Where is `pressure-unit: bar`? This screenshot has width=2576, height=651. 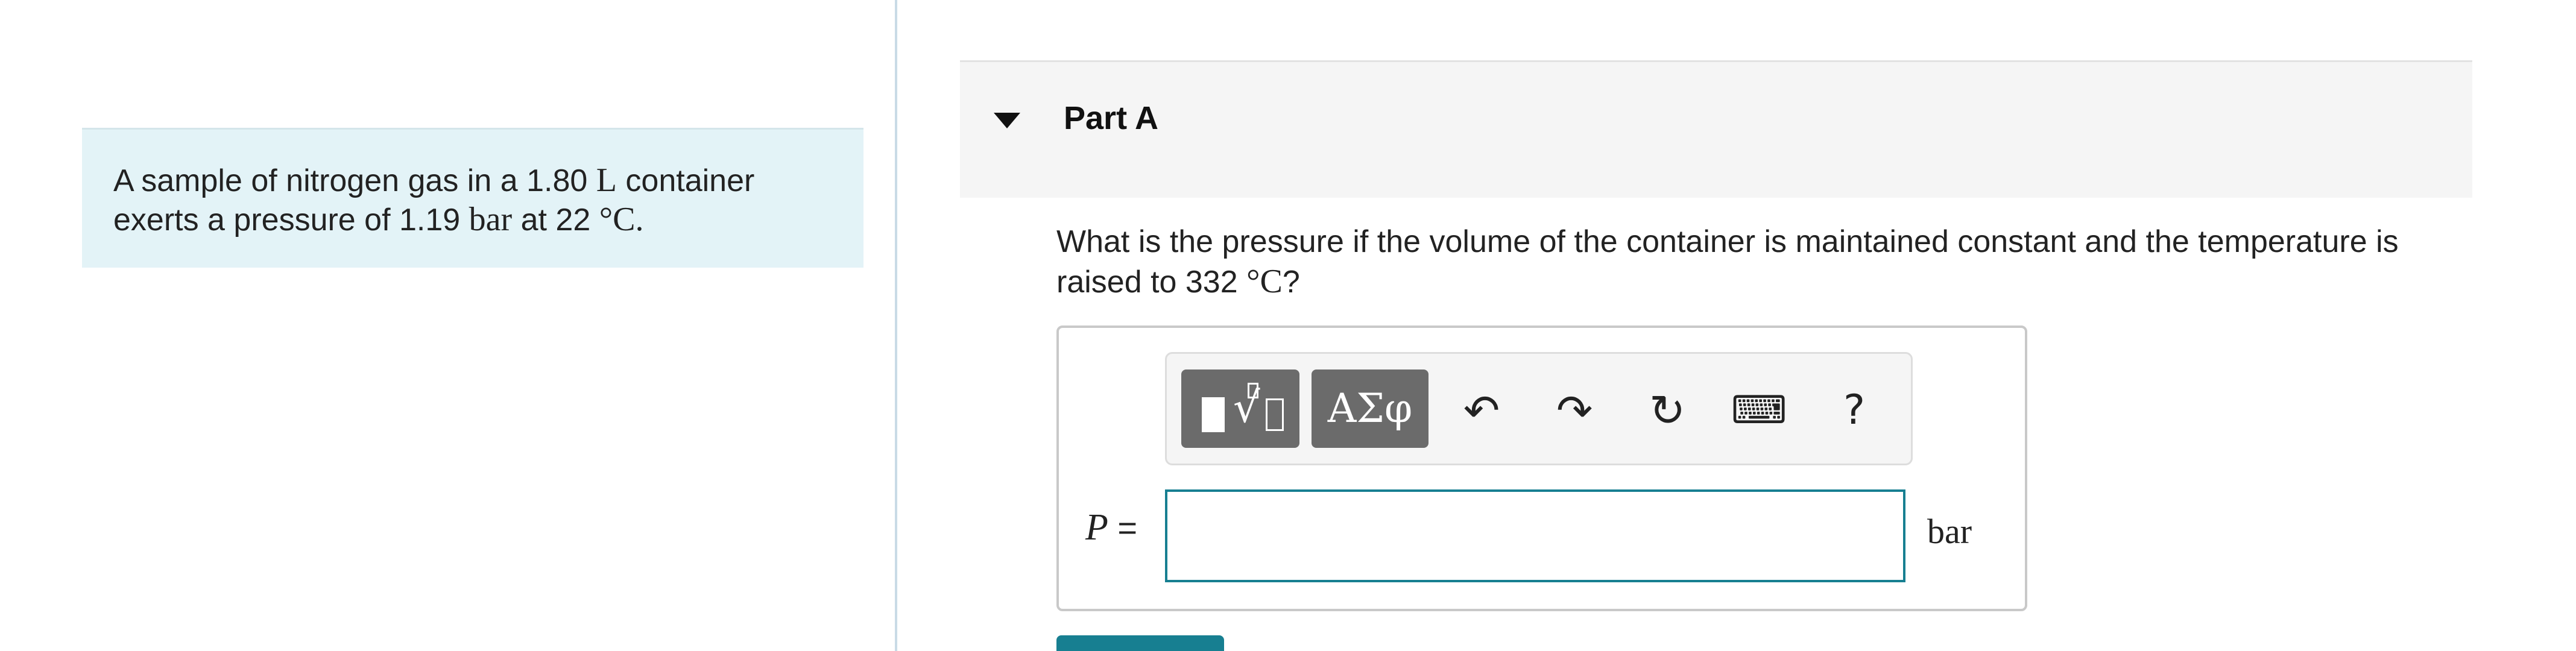
pressure-unit: bar is located at coordinates (491, 219).